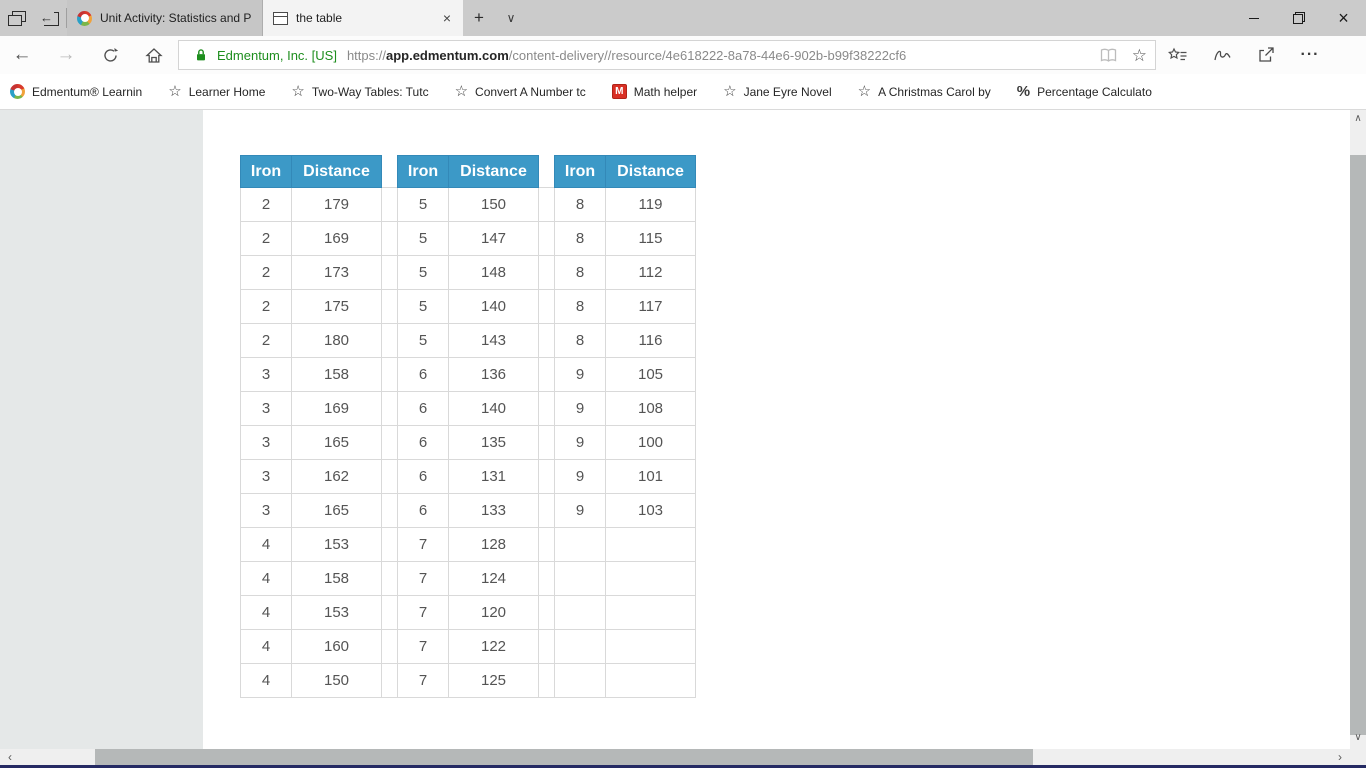 The image size is (1366, 768). Describe the element at coordinates (154, 55) in the screenshot. I see `home-button` at that location.